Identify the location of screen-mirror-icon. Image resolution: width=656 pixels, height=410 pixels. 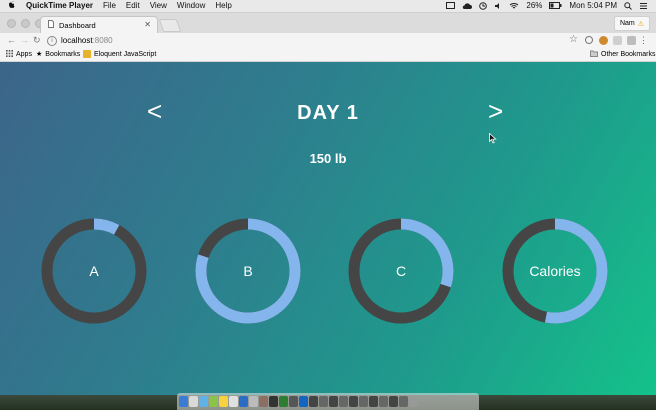
(451, 5).